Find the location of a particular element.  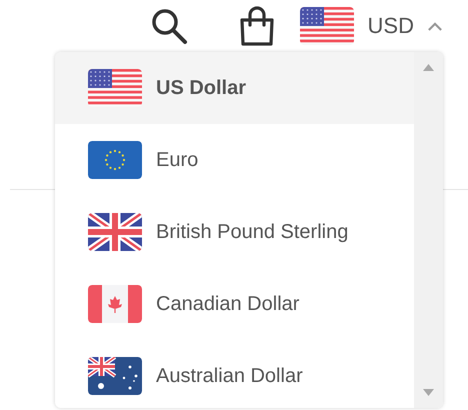

currency-selector: USD is located at coordinates (371, 26).